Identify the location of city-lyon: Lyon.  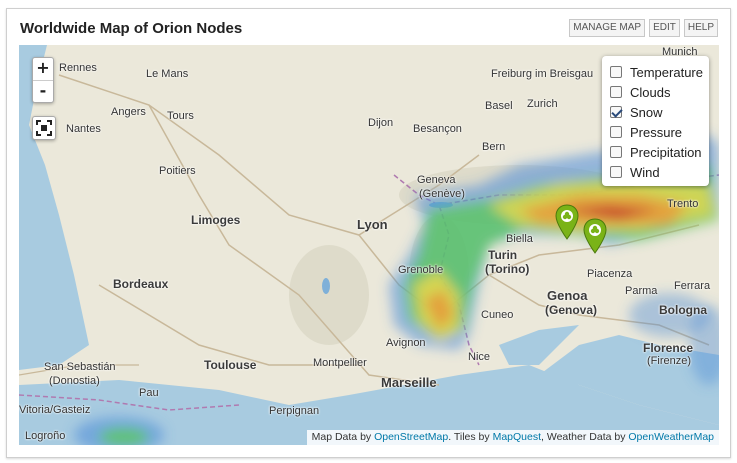
(372, 224).